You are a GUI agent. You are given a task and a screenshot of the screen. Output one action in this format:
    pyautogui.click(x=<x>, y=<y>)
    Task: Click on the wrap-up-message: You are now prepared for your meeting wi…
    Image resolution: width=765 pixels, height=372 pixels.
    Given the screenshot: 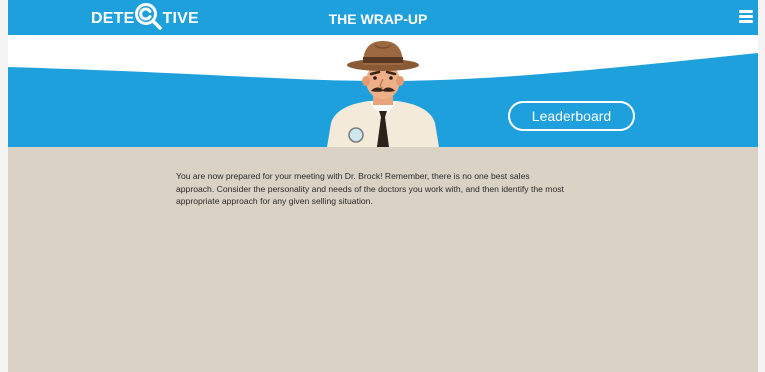 What is the action you would take?
    pyautogui.click(x=370, y=188)
    